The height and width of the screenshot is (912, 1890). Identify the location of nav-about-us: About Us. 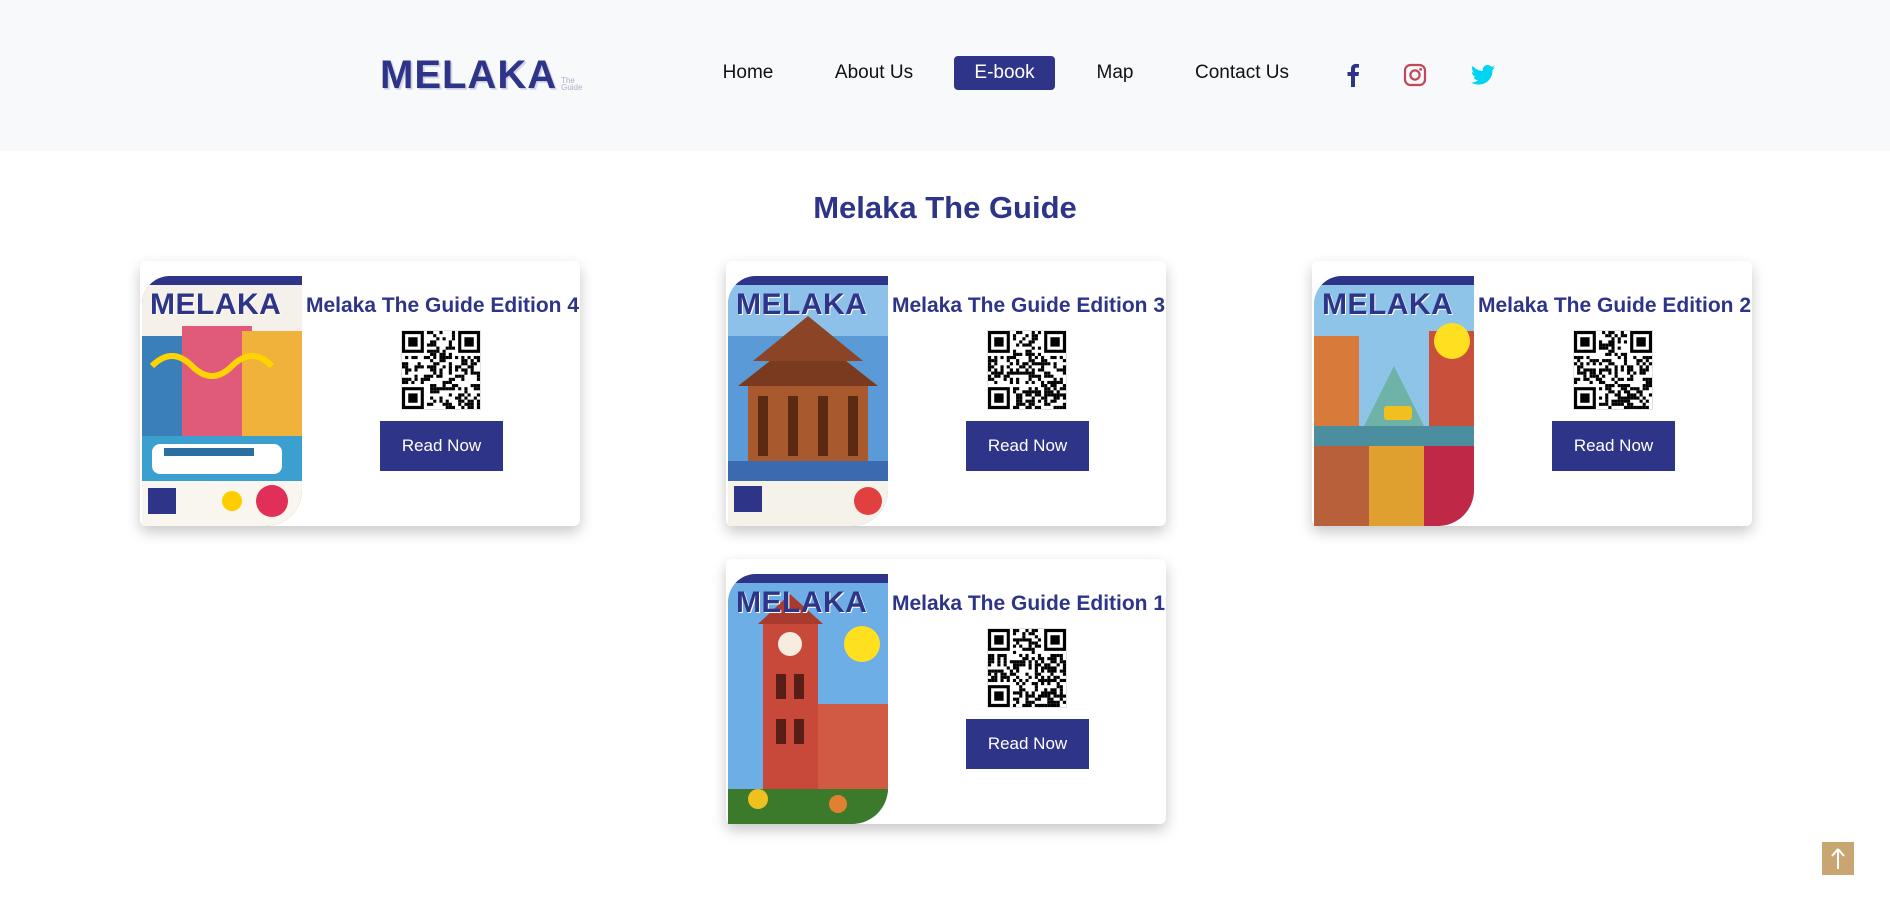
(874, 73).